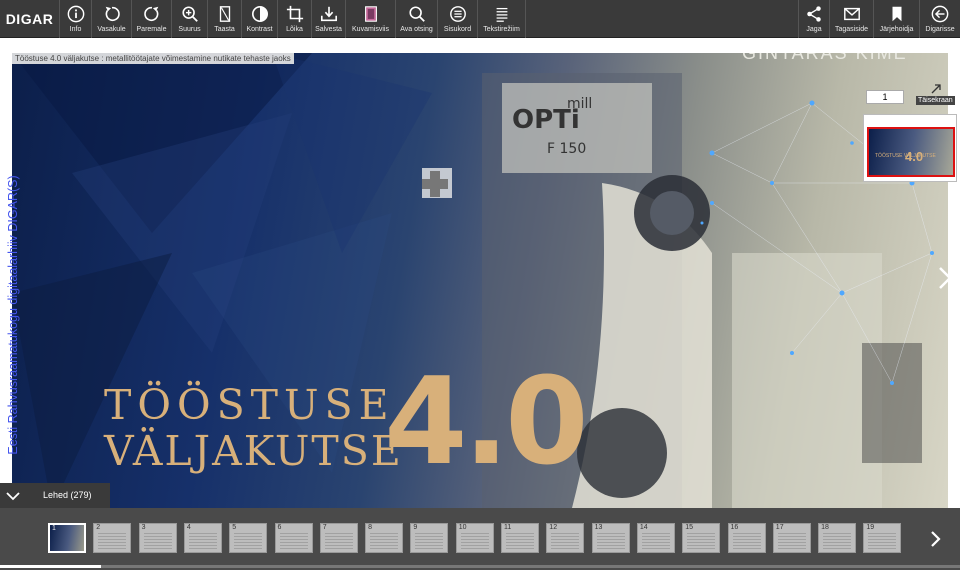 The height and width of the screenshot is (570, 960). What do you see at coordinates (643, 527) in the screenshot?
I see `page-thumbnail-number: 14` at bounding box center [643, 527].